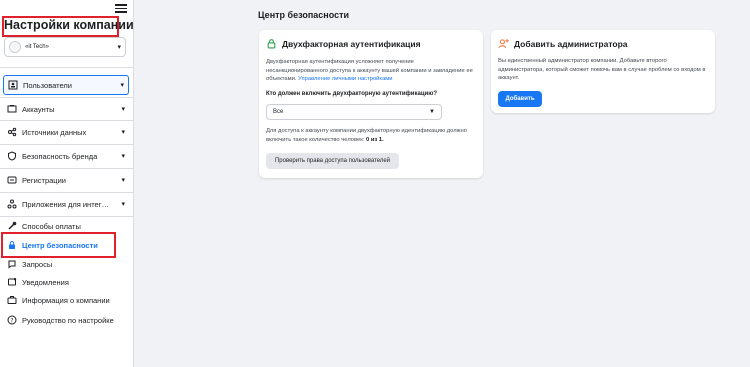  I want to click on sidebar-item-label: Запросы, so click(37, 264).